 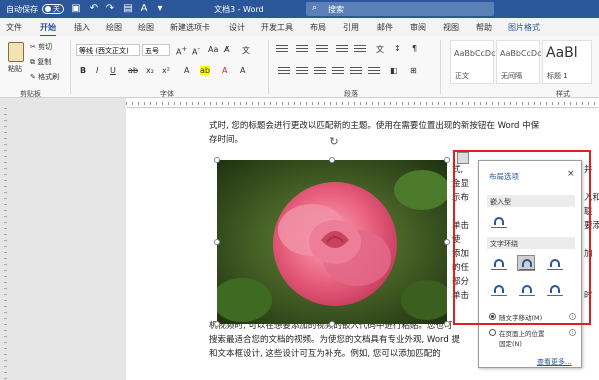 I want to click on style-preview: AaBl, so click(x=562, y=53).